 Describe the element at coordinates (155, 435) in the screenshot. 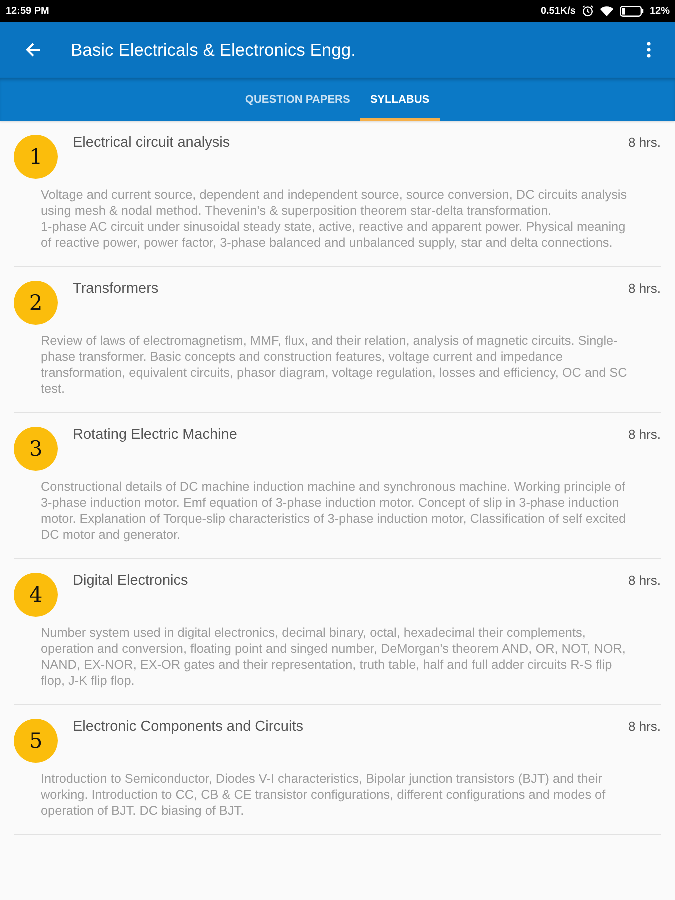

I see `unit-title: Rotating Electric Machine` at that location.